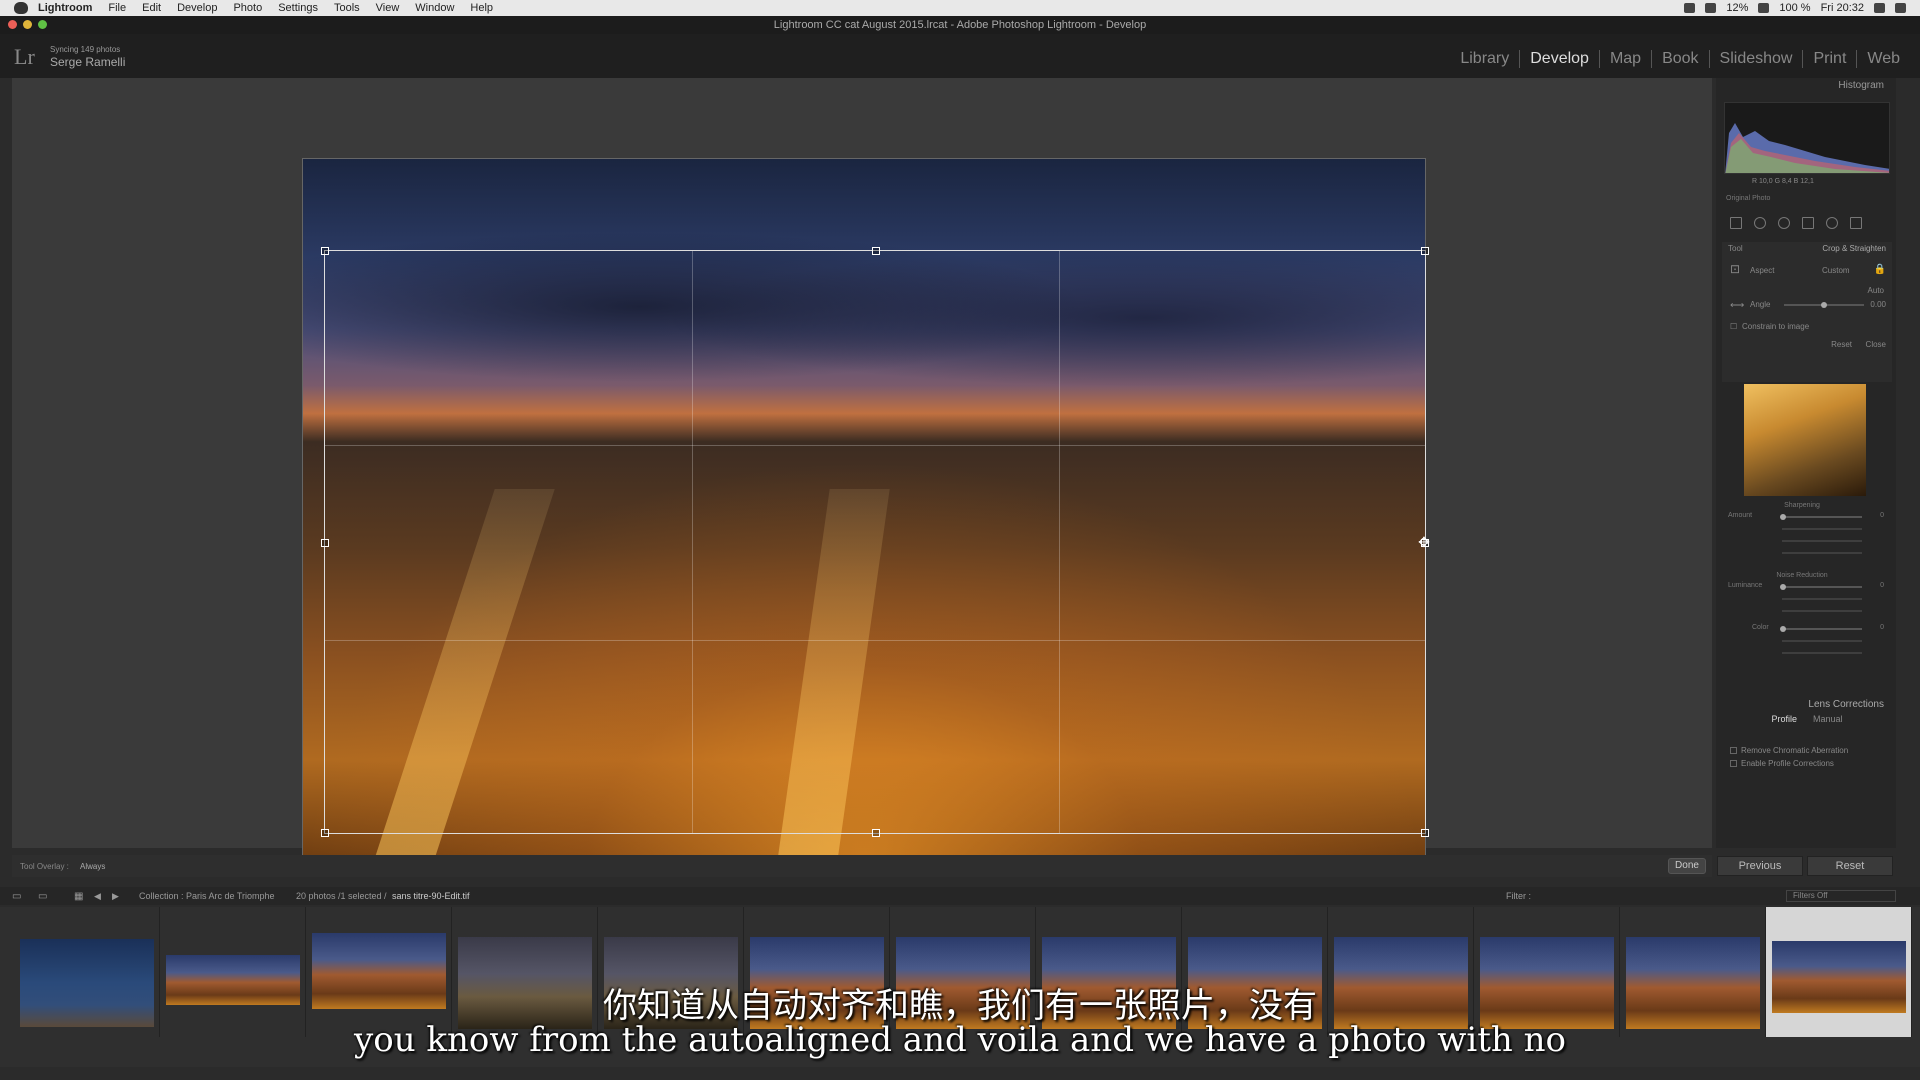 This screenshot has width=1920, height=1080. I want to click on menu-window: Window, so click(434, 8).